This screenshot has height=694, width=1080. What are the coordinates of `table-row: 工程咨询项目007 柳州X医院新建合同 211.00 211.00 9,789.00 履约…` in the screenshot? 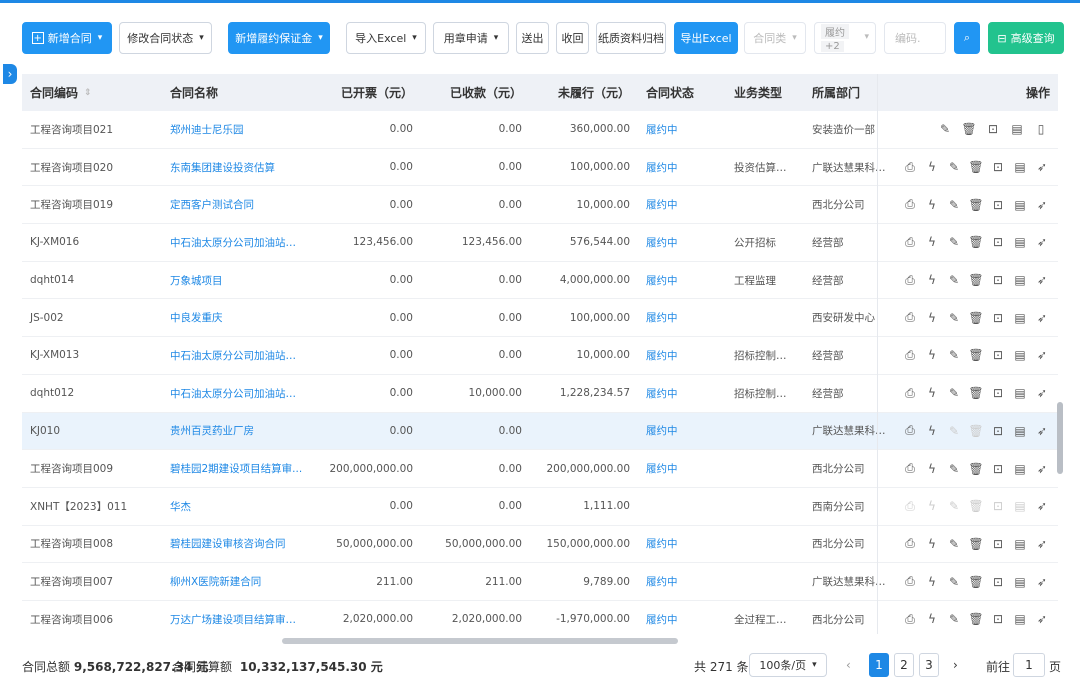 It's located at (540, 582).